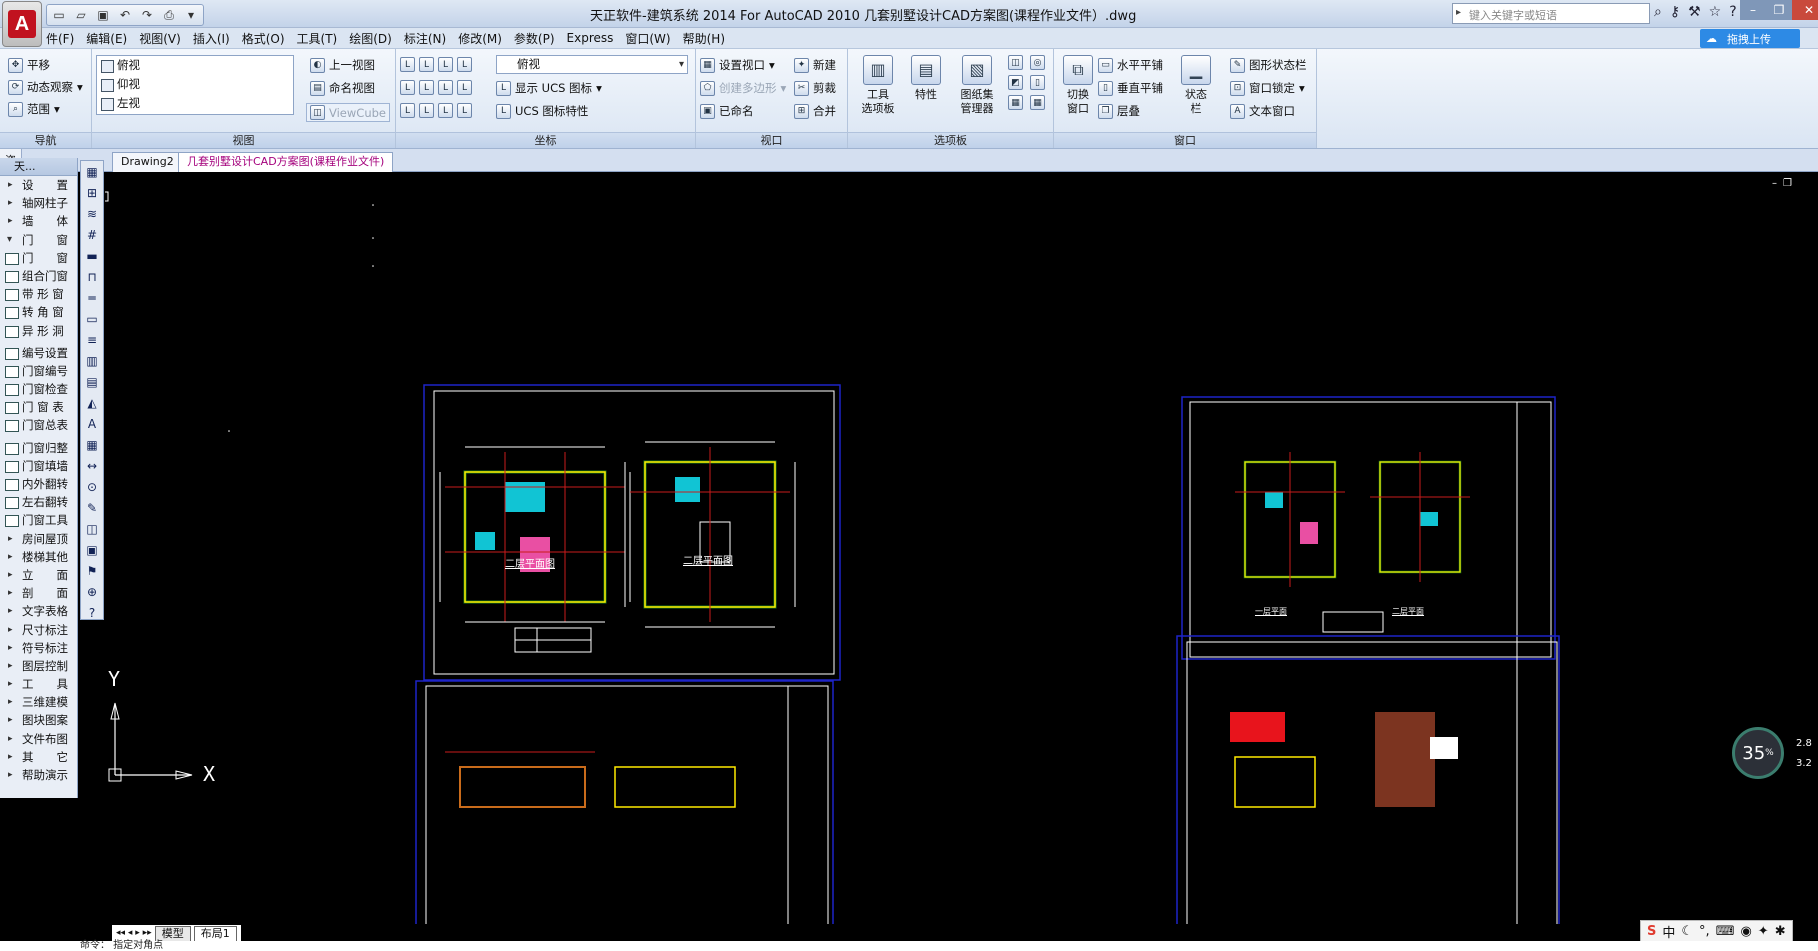  What do you see at coordinates (195, 85) in the screenshot?
I see `view-list: 俯视 仰视 左视` at bounding box center [195, 85].